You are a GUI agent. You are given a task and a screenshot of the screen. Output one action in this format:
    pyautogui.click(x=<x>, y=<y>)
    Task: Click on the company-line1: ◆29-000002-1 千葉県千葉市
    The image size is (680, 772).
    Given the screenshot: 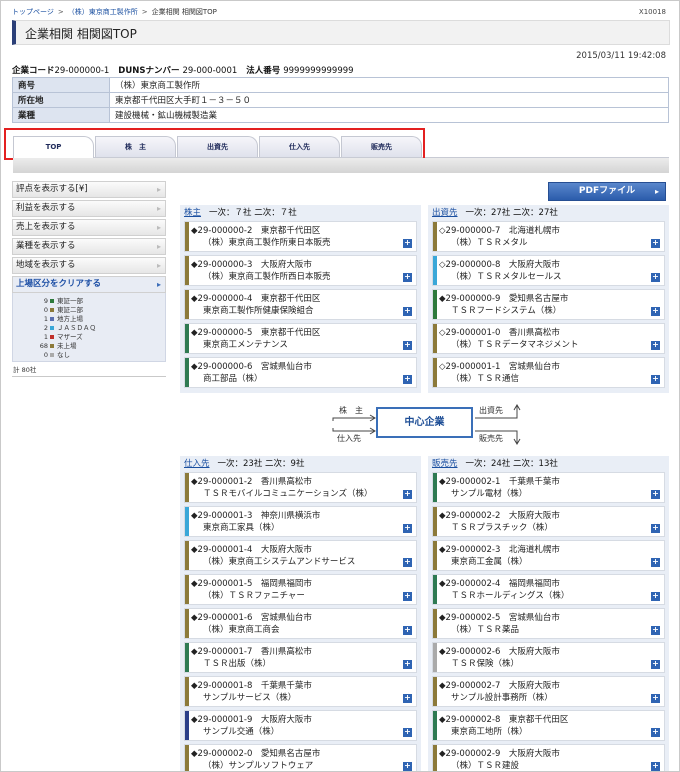 What is the action you would take?
    pyautogui.click(x=551, y=480)
    